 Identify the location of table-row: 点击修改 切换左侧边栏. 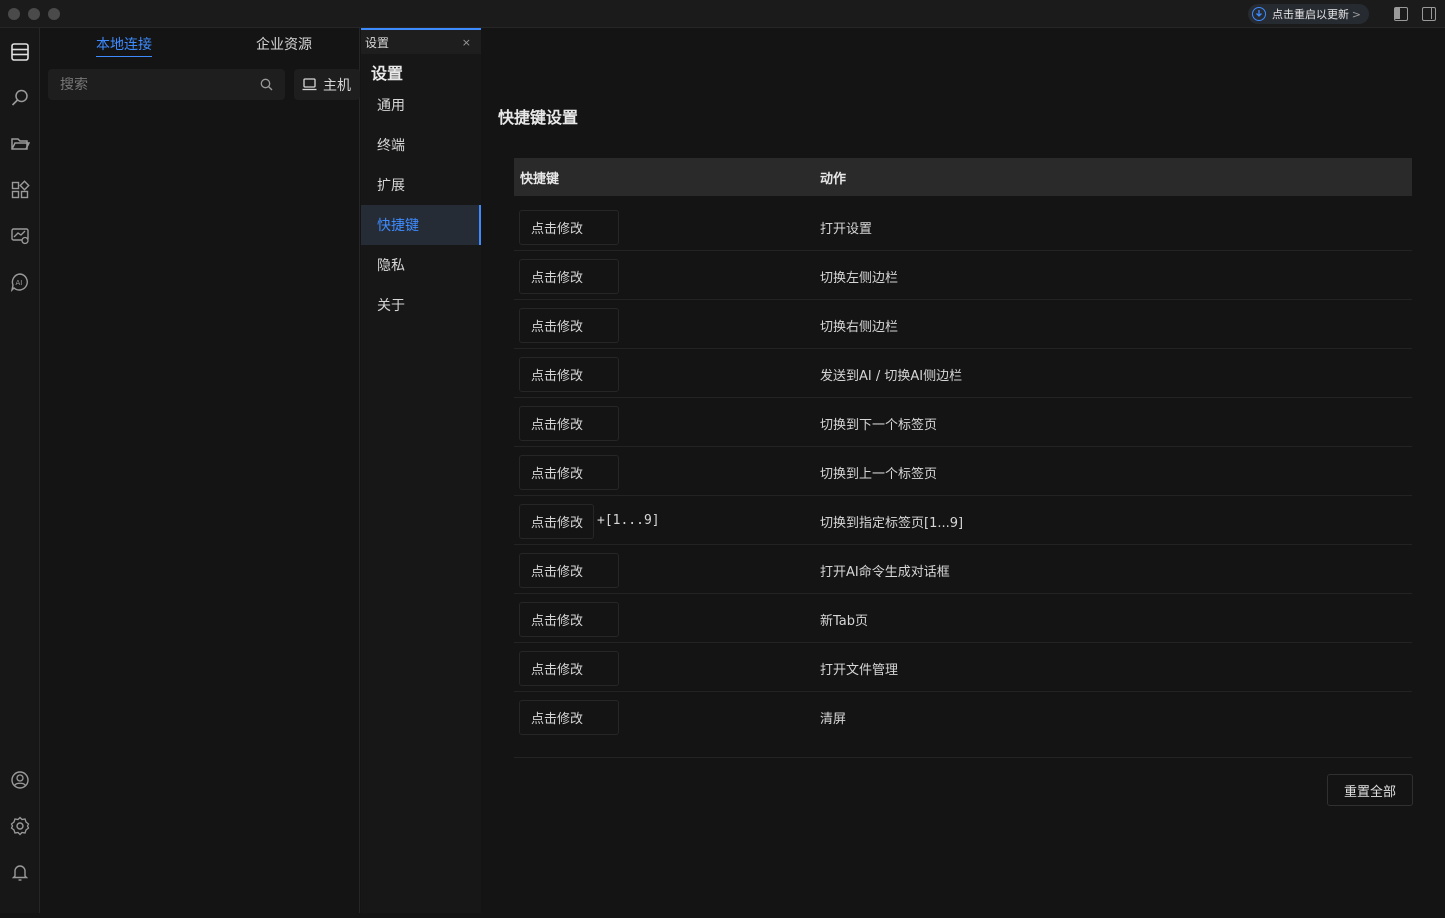
(963, 275).